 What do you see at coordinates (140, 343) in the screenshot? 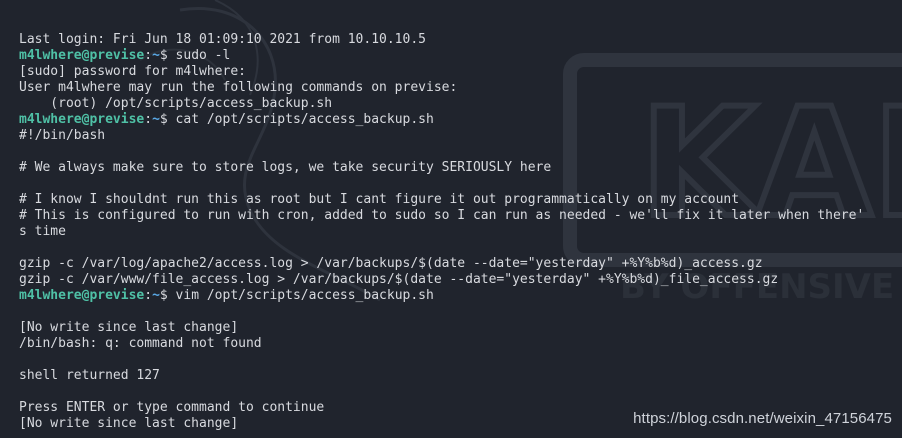
I see `output-line: /bin/bash: q: command not found` at bounding box center [140, 343].